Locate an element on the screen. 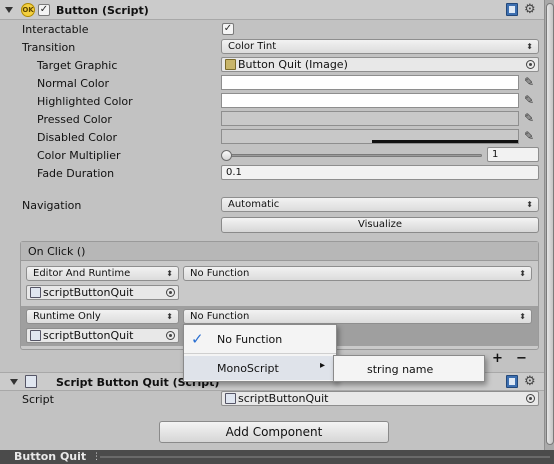  checkmark-icon: ✓ is located at coordinates (197, 339).